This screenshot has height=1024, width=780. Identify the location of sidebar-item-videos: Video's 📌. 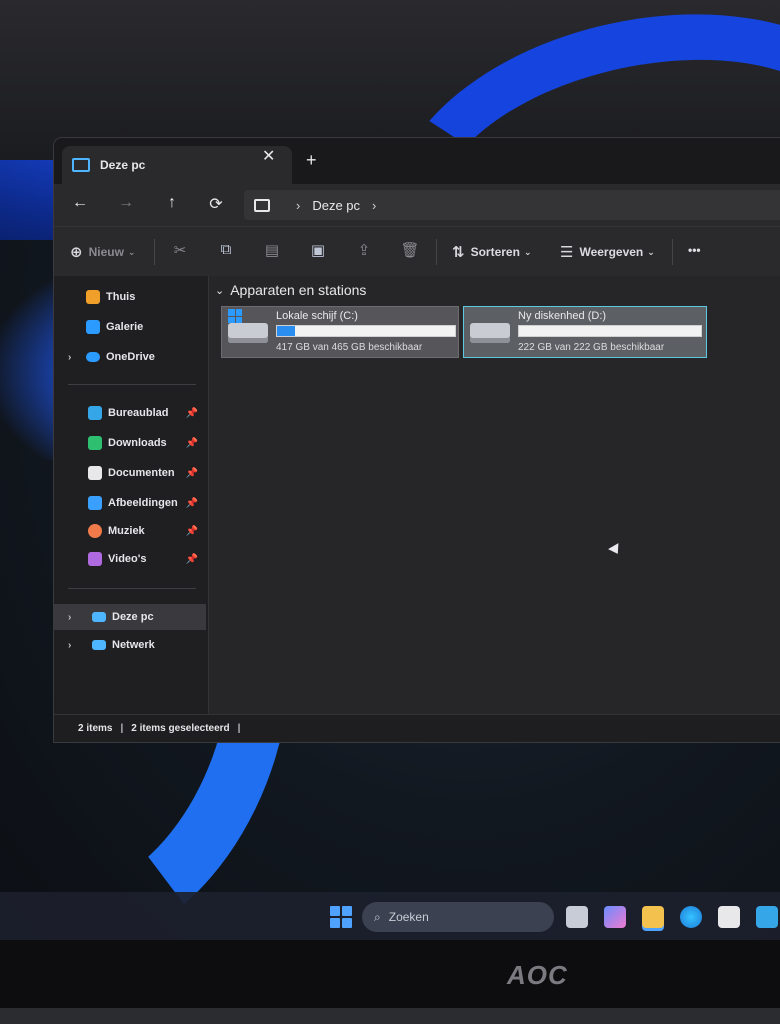
(130, 559).